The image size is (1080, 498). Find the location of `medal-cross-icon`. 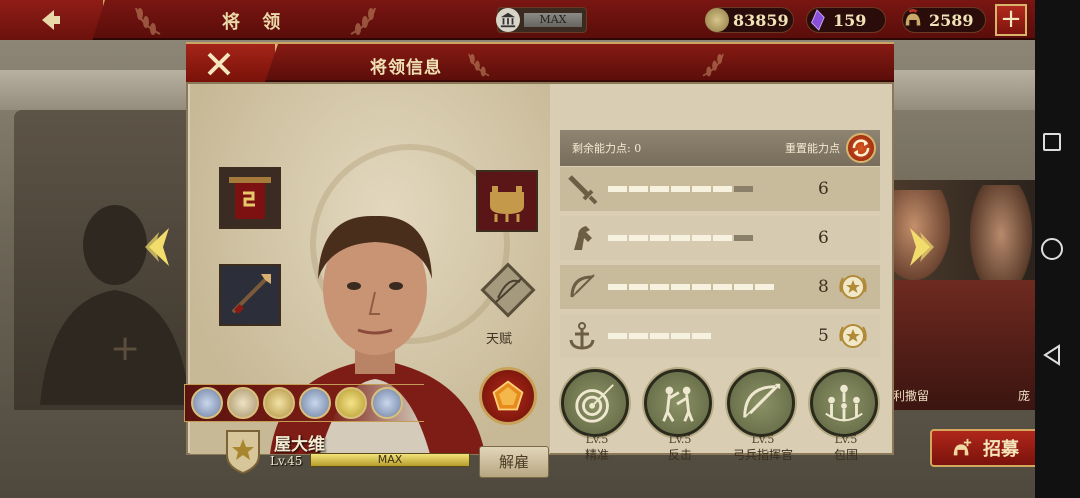

medal-cross-icon is located at coordinates (387, 403).